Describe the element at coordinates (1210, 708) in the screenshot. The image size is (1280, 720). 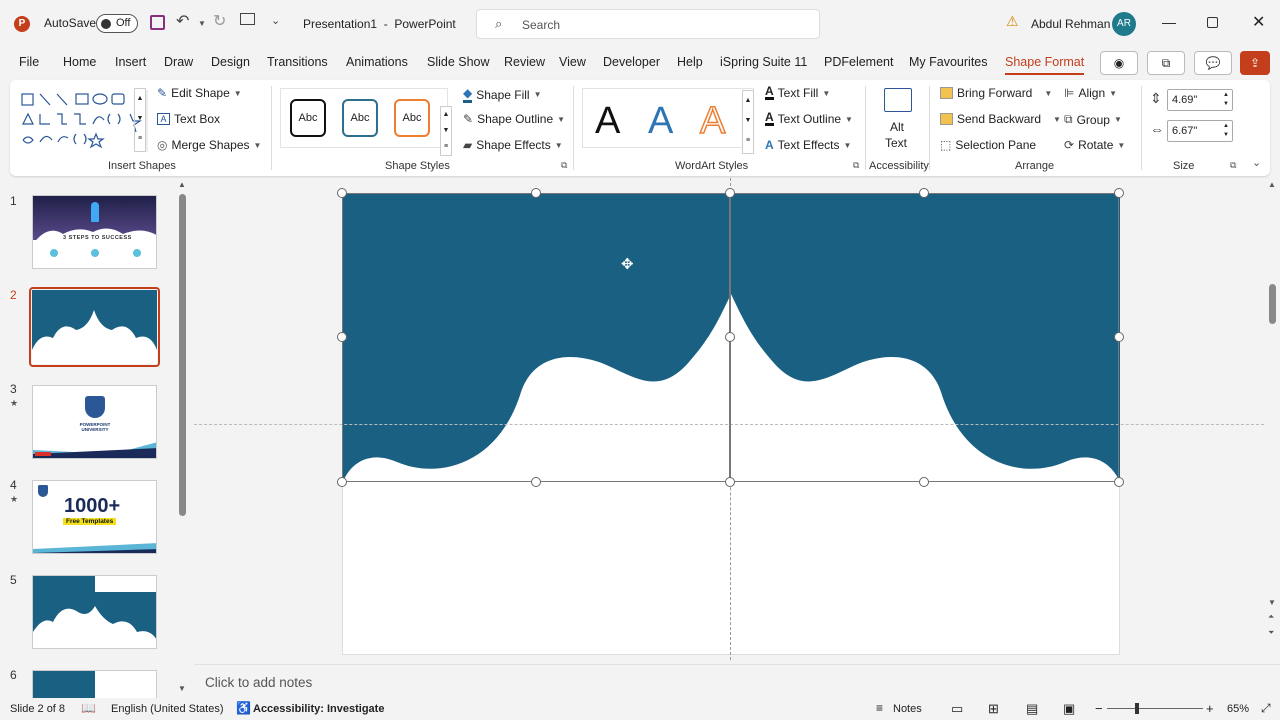
I see `zoom-in-icon: +` at that location.